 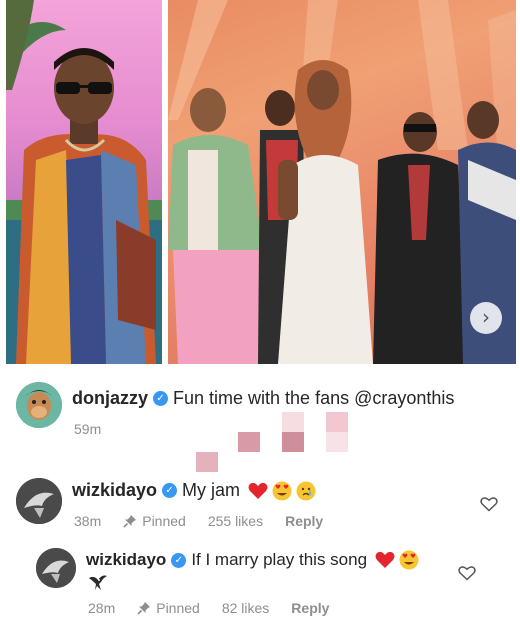 What do you see at coordinates (102, 608) in the screenshot?
I see `comment-timestamp: 28m` at bounding box center [102, 608].